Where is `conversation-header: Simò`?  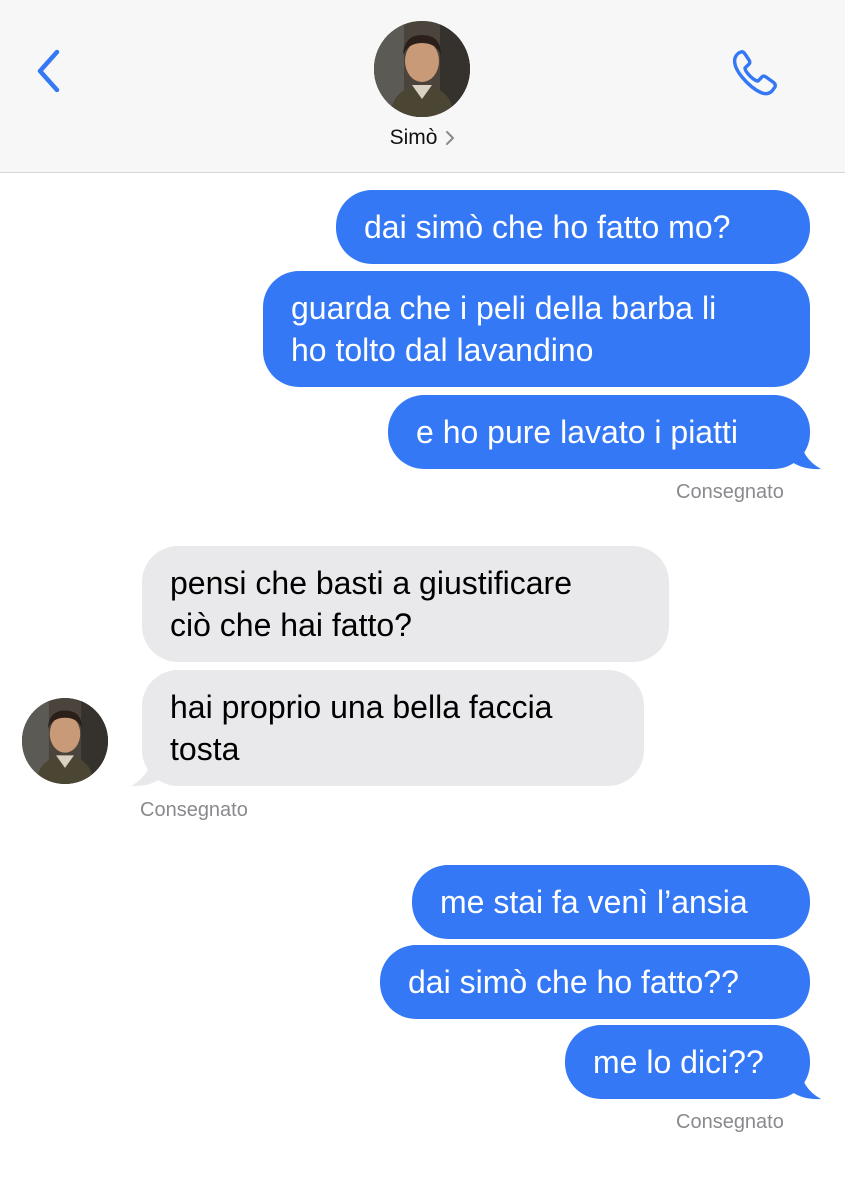 conversation-header: Simò is located at coordinates (422, 86).